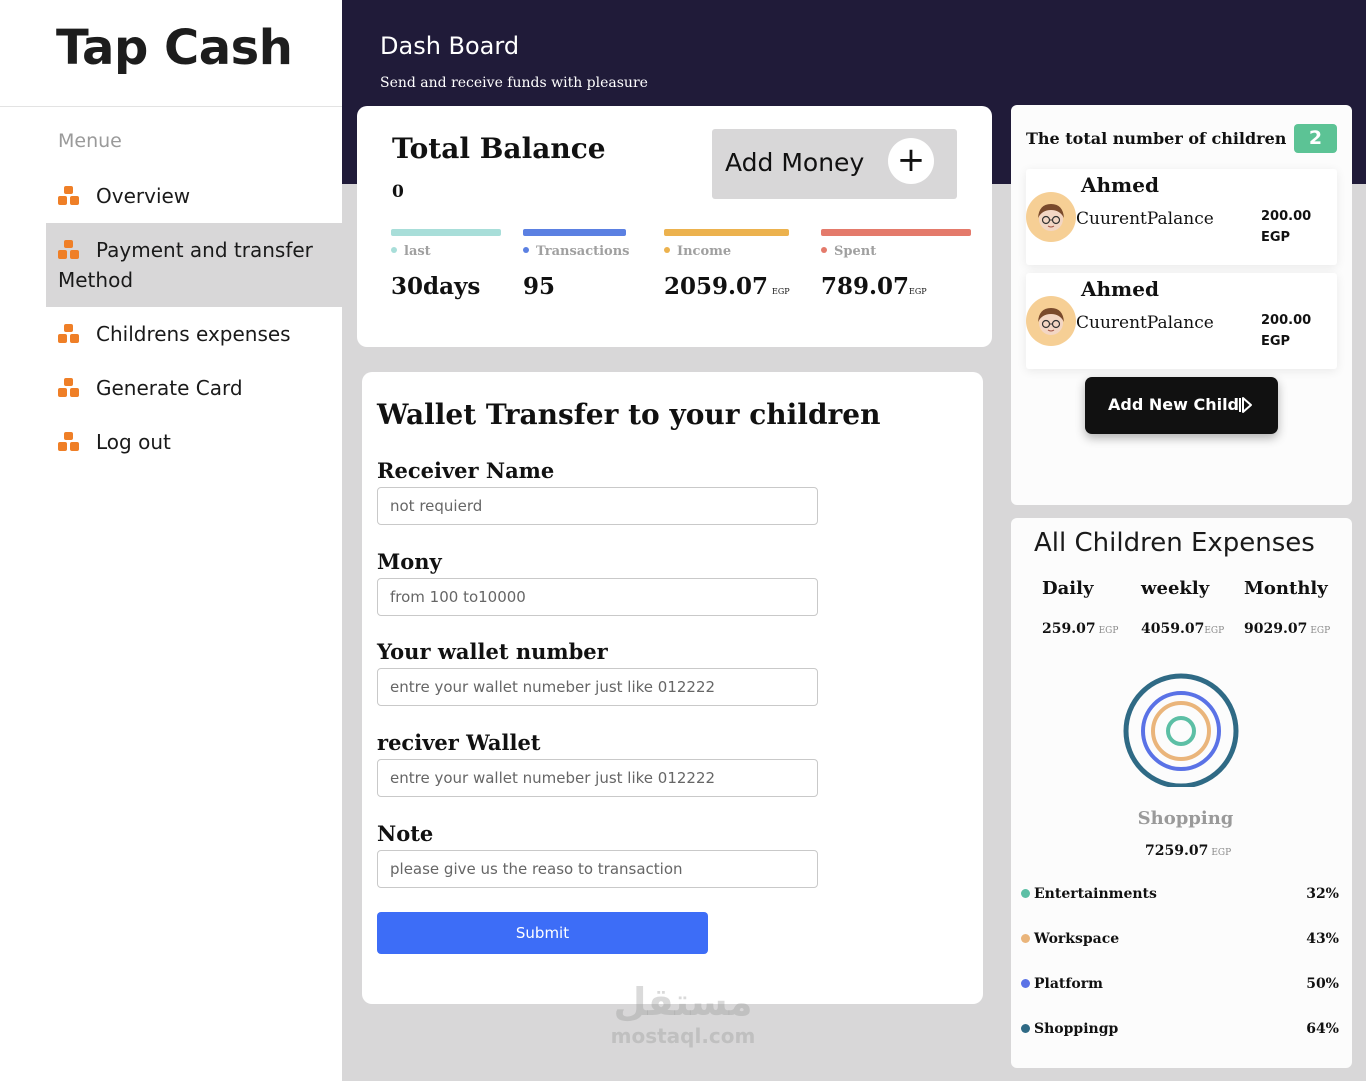 The height and width of the screenshot is (1081, 1366). Describe the element at coordinates (169, 388) in the screenshot. I see `sidebar-item-label: Generate Card` at that location.